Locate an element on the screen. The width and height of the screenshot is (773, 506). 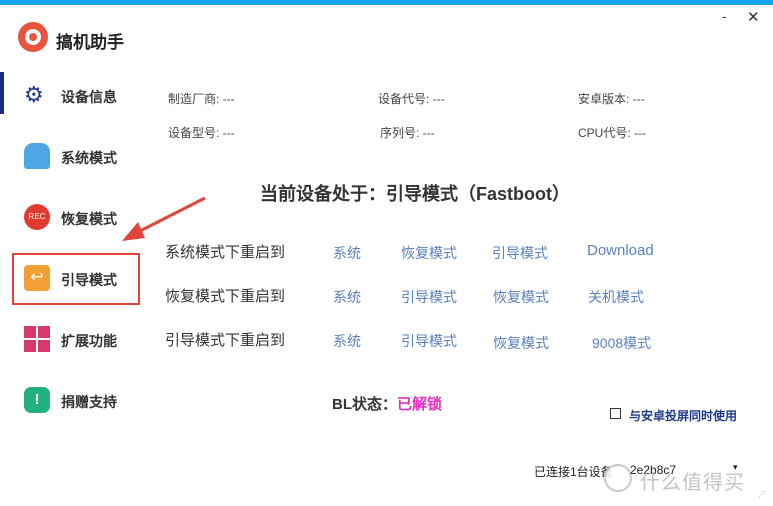
reboot-link: 关机模式 is located at coordinates (616, 297).